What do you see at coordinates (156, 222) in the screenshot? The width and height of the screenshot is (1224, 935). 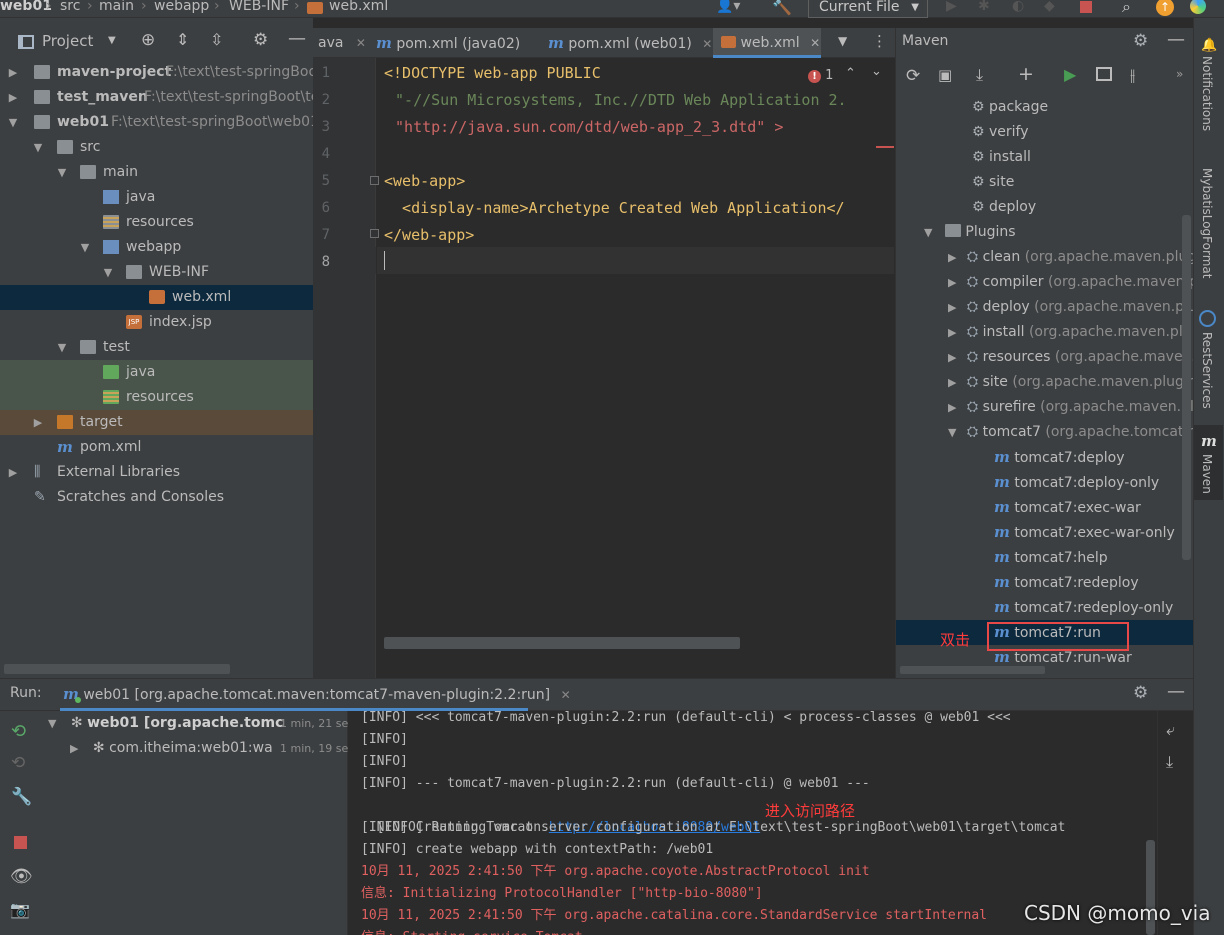 I see `tree-item-resources: resources` at bounding box center [156, 222].